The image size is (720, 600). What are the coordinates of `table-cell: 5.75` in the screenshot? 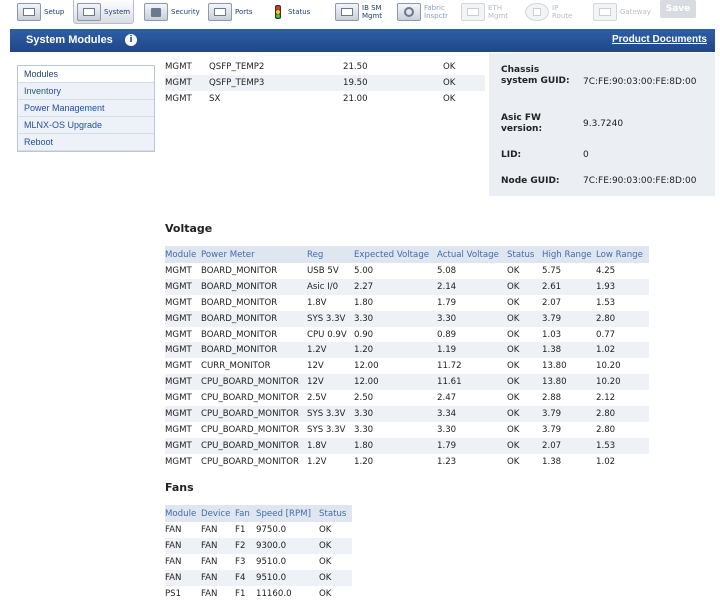 It's located at (552, 270).